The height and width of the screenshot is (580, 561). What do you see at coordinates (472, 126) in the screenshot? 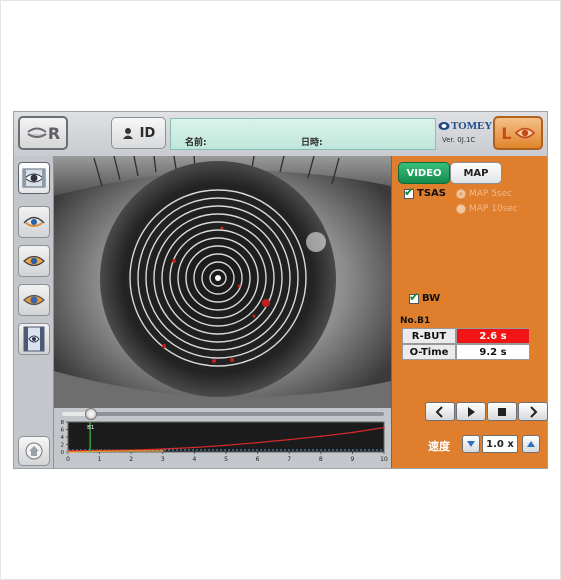
I see `brand-name: TOMEY` at bounding box center [472, 126].